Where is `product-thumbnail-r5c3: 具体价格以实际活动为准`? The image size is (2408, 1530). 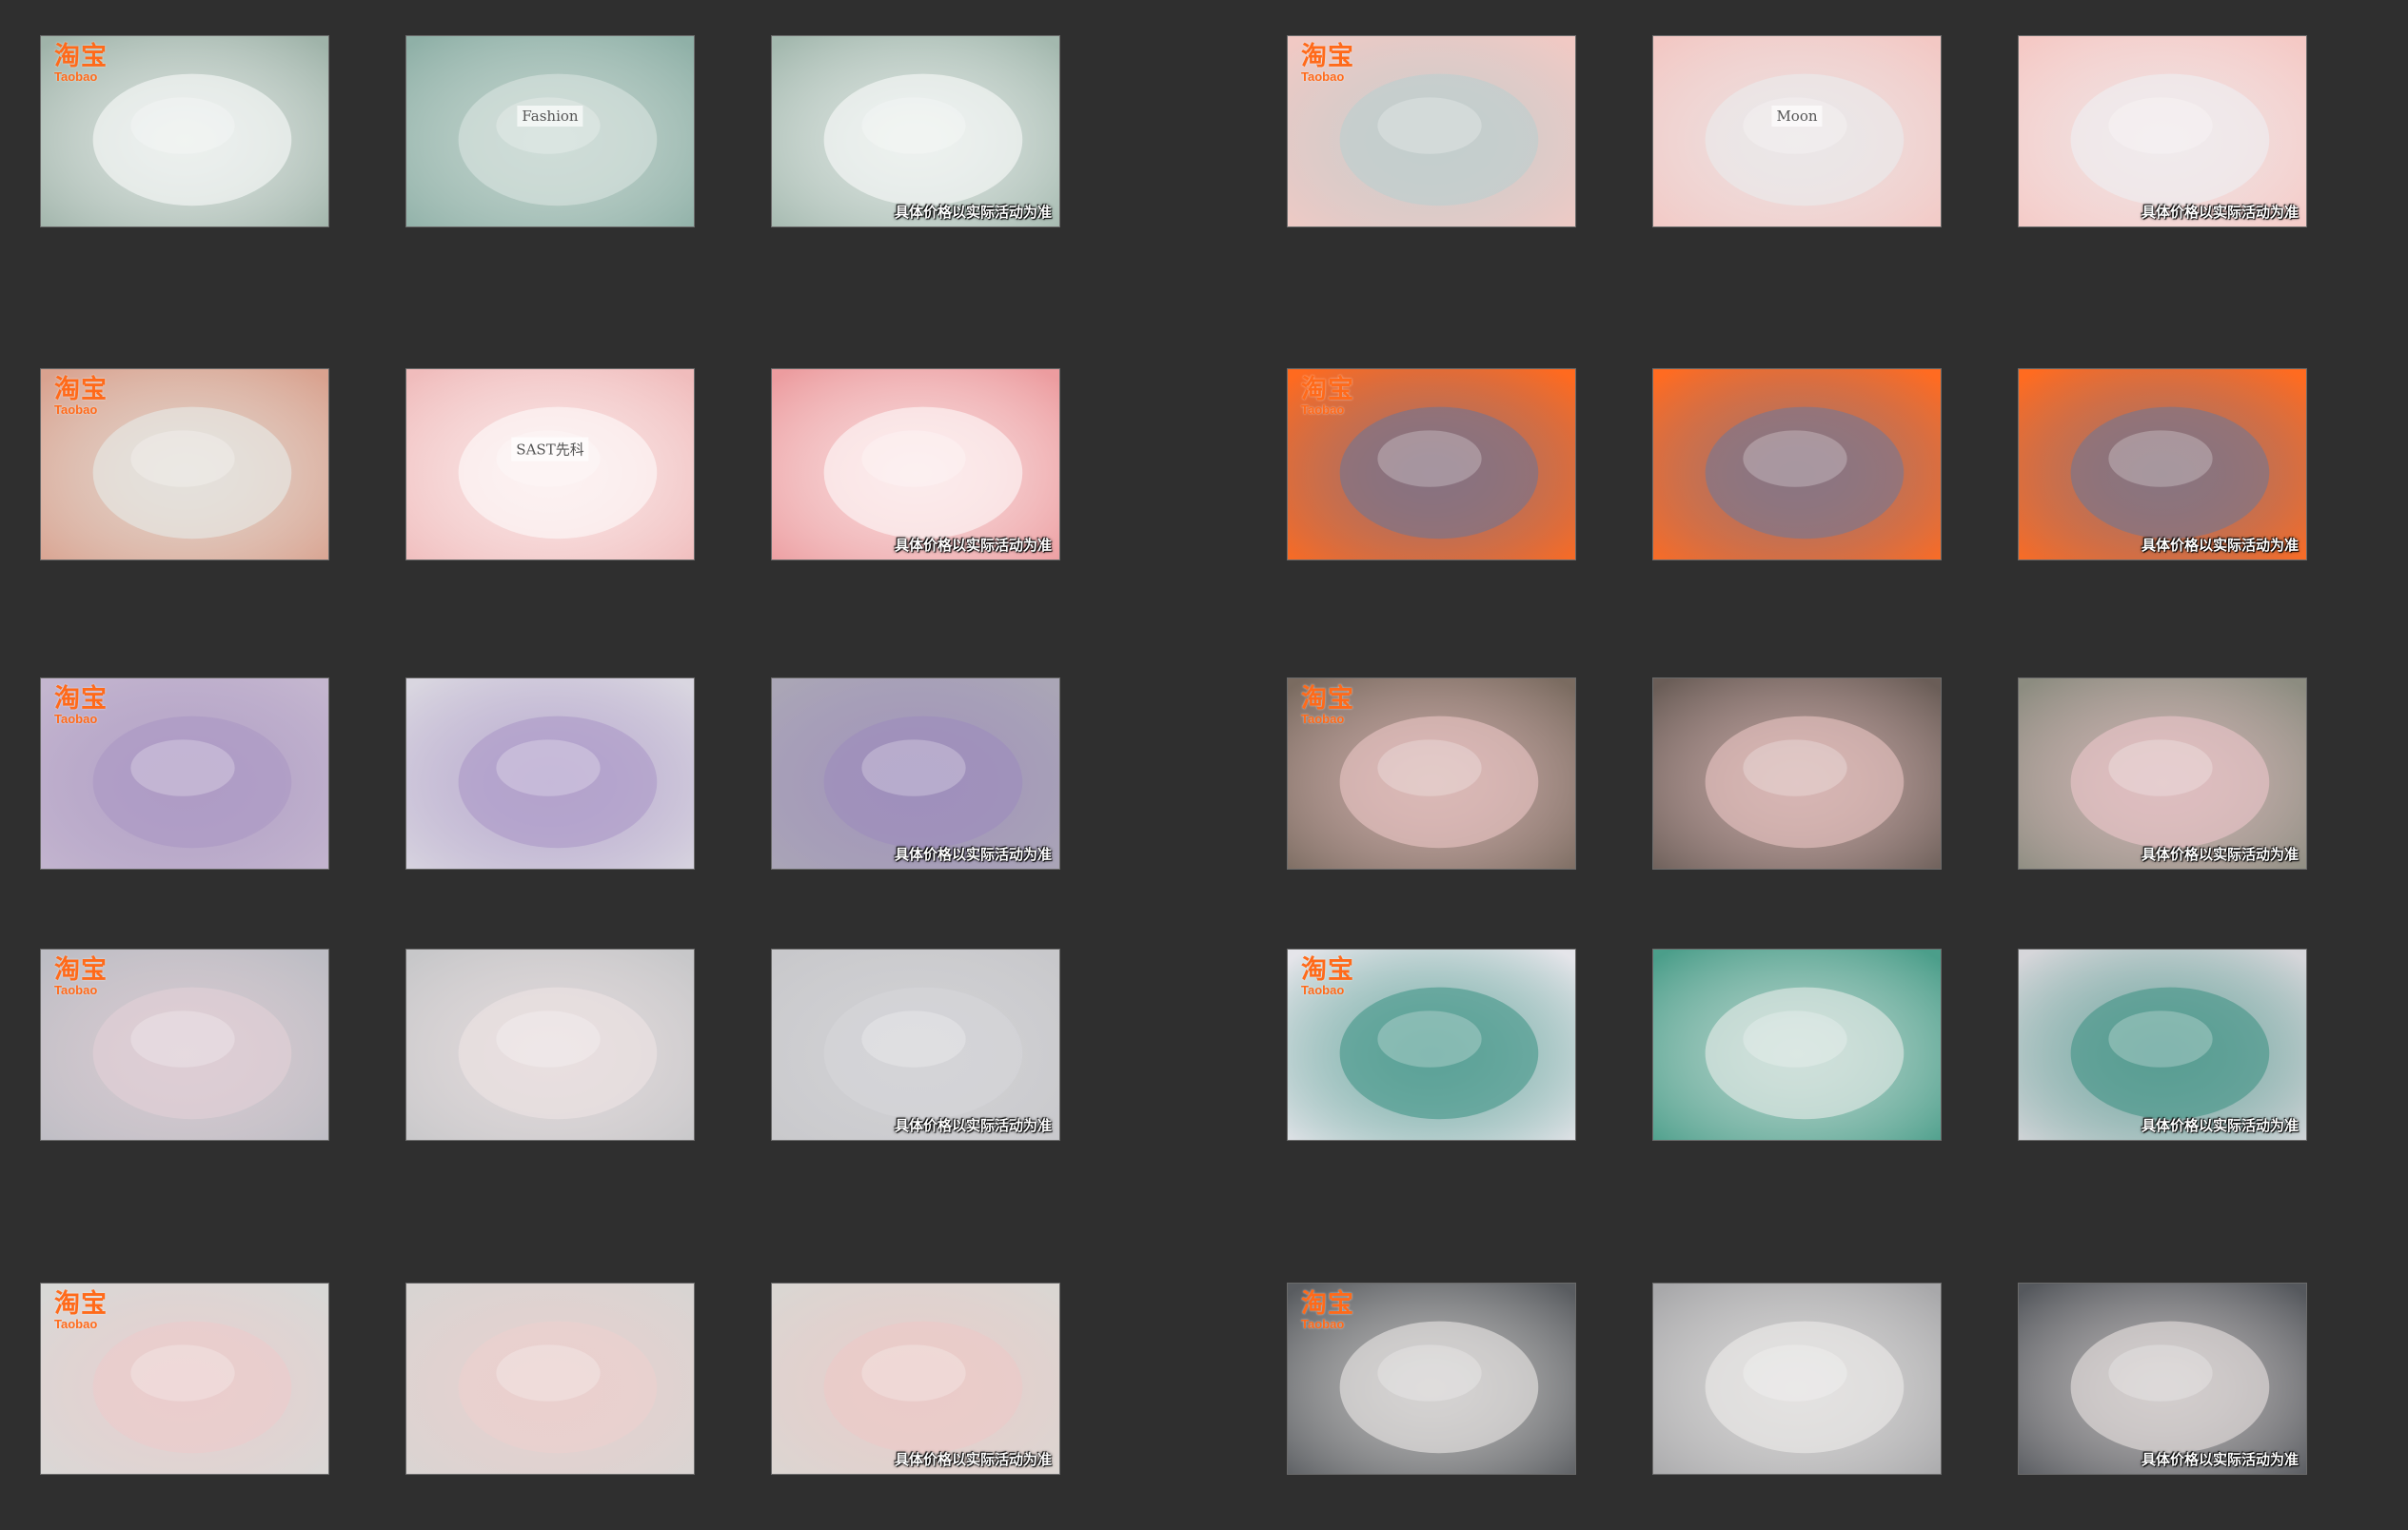
product-thumbnail-r5c3: 具体价格以实际活动为准 is located at coordinates (915, 1379).